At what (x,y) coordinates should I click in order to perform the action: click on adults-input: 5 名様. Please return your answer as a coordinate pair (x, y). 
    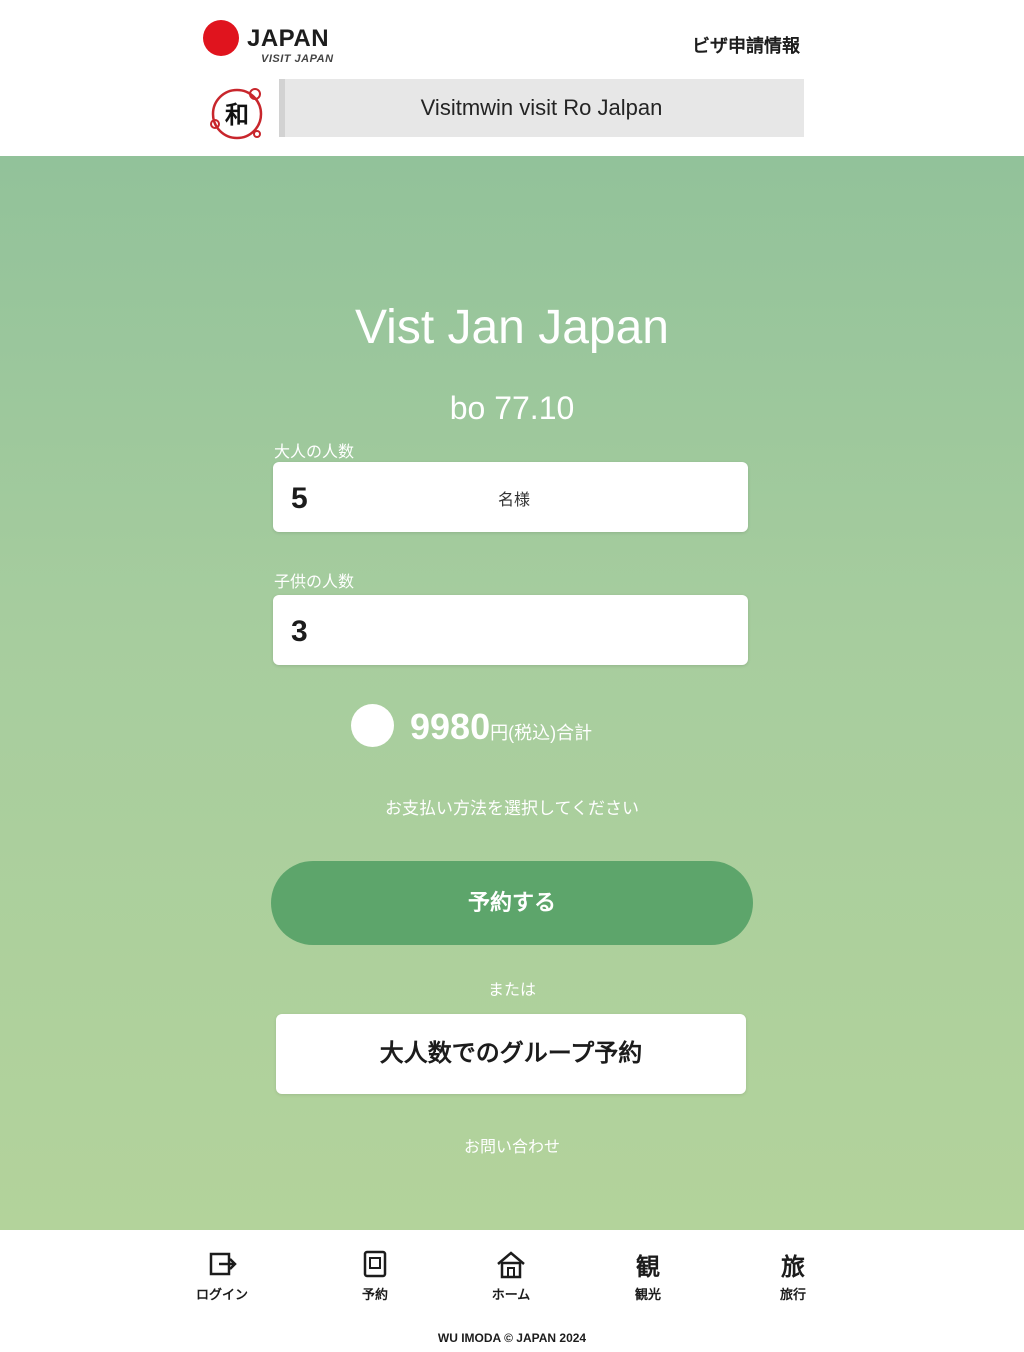
    Looking at the image, I should click on (510, 497).